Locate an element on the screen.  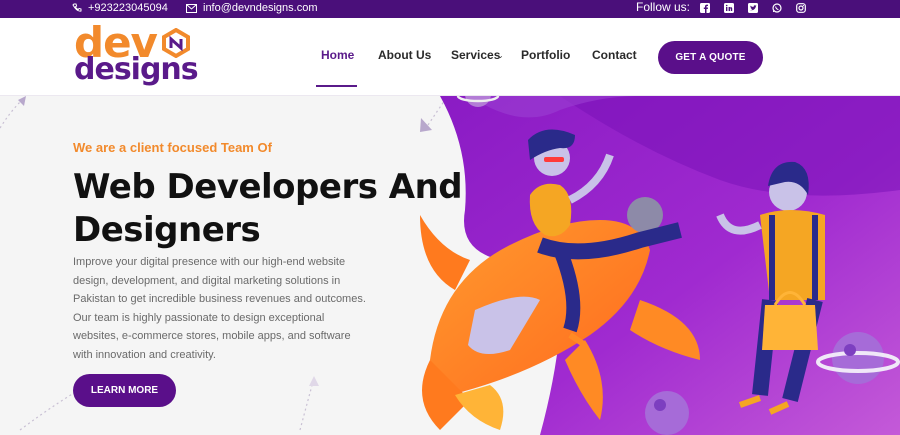
email-address: info@devndesigns.com is located at coordinates (260, 8).